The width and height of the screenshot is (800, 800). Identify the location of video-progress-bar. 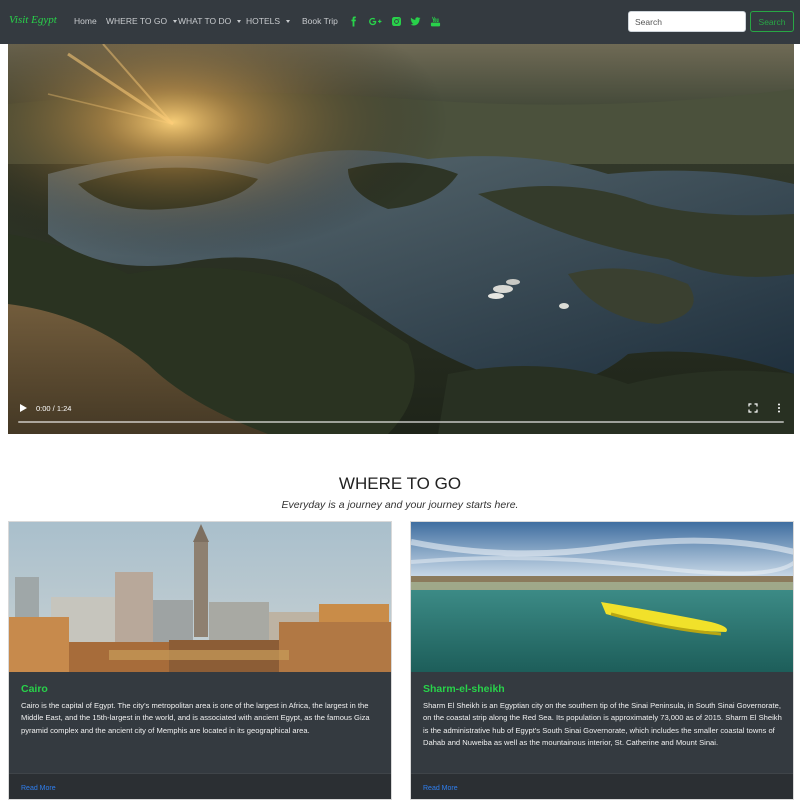
(401, 422).